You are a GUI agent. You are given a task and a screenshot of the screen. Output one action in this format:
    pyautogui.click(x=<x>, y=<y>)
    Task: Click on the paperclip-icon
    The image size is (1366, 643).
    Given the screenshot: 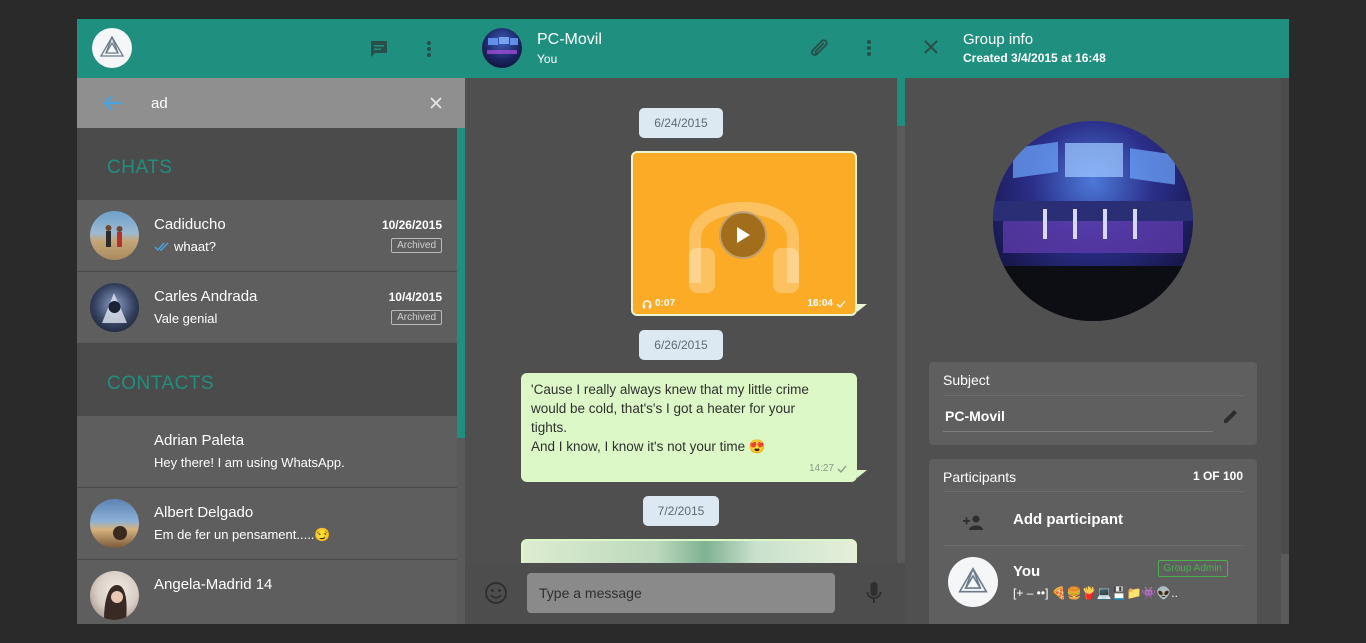 What is the action you would take?
    pyautogui.click(x=819, y=48)
    